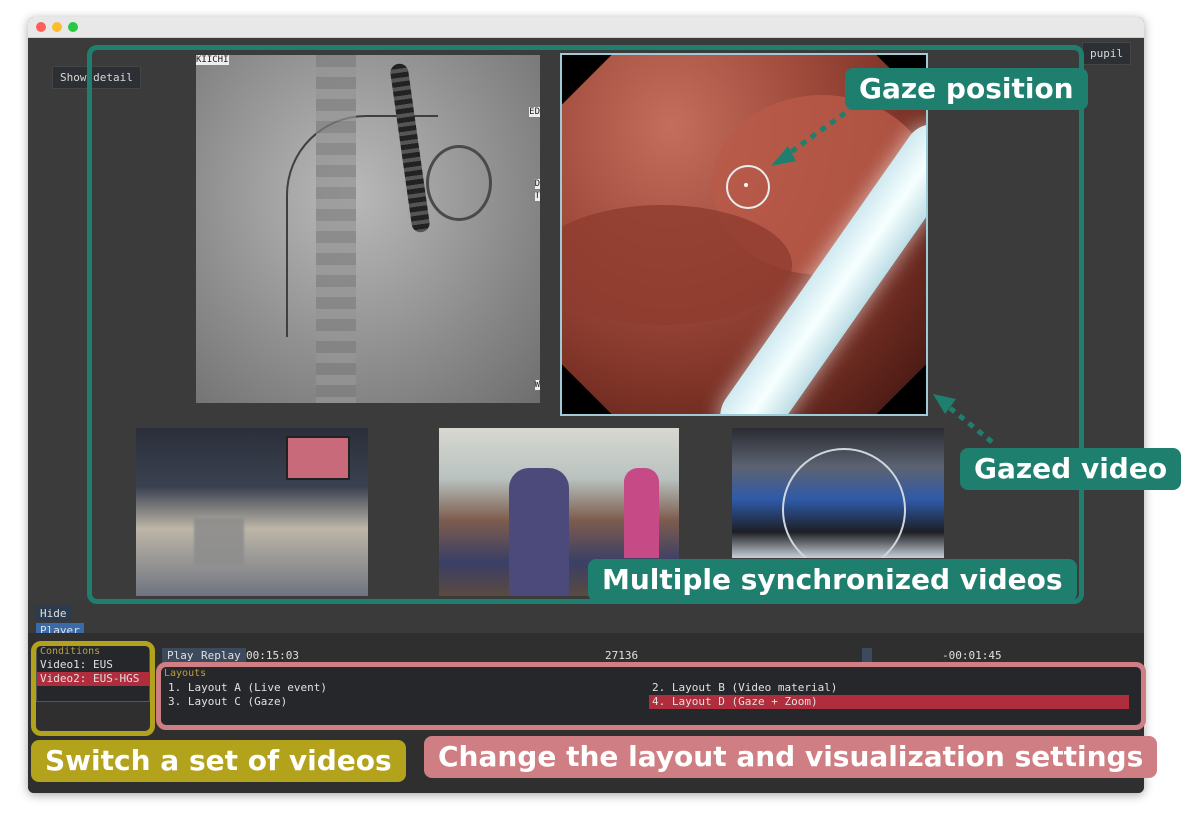 This screenshot has width=1202, height=822. Describe the element at coordinates (966, 89) in the screenshot. I see `gaze-position-label: Gaze position` at that location.